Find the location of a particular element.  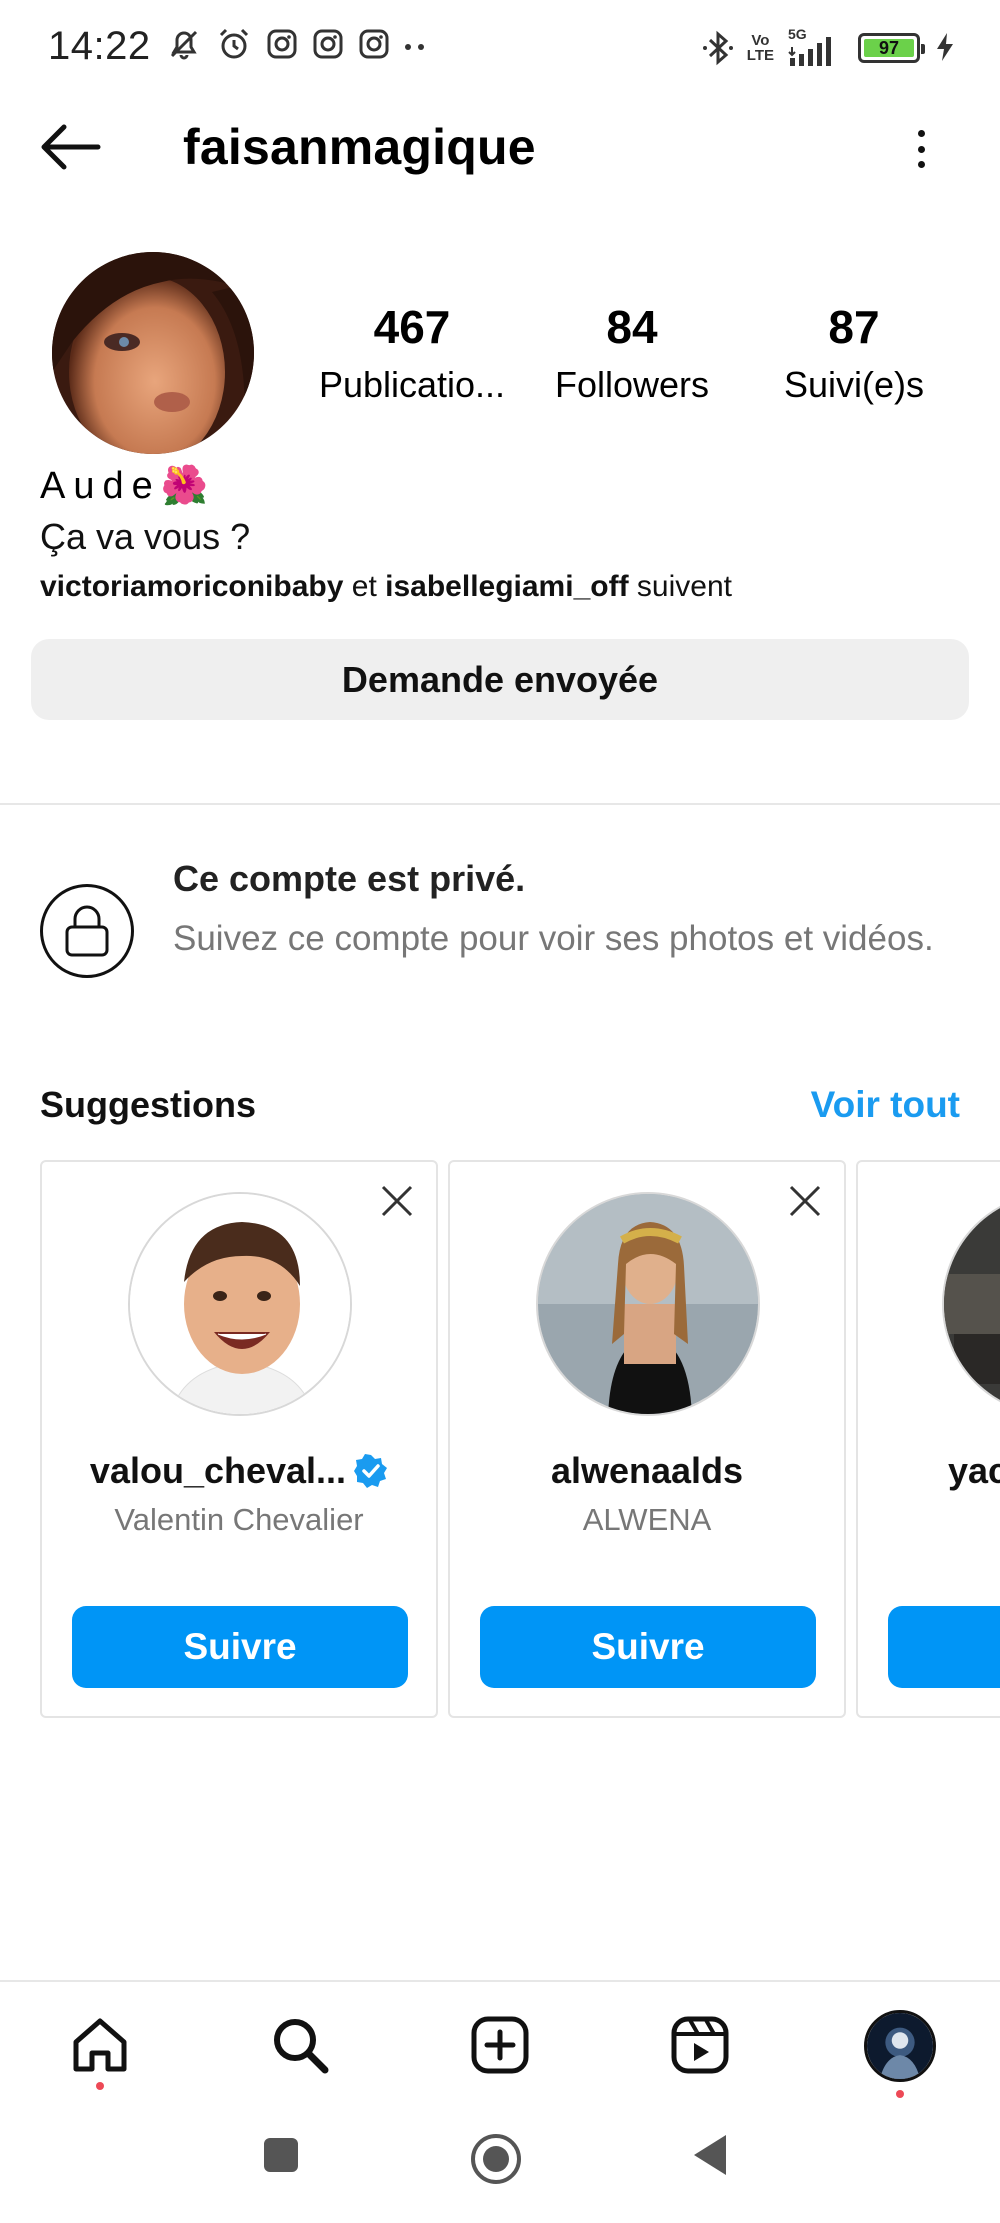

suggestion-username: alwenaalds is located at coordinates (647, 1471).